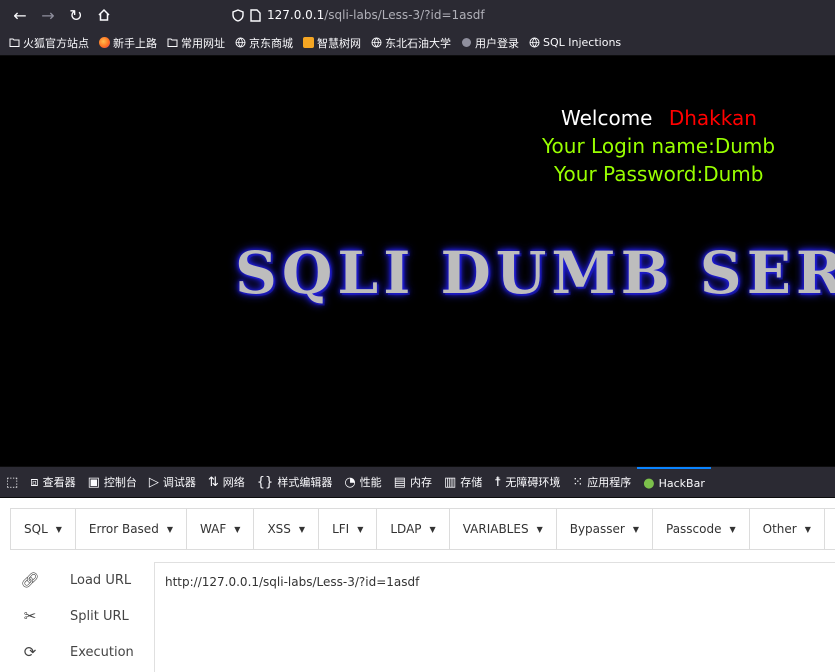 This screenshot has width=835, height=672. What do you see at coordinates (196, 43) in the screenshot?
I see `bookmark-common-sites: 常用网址` at bounding box center [196, 43].